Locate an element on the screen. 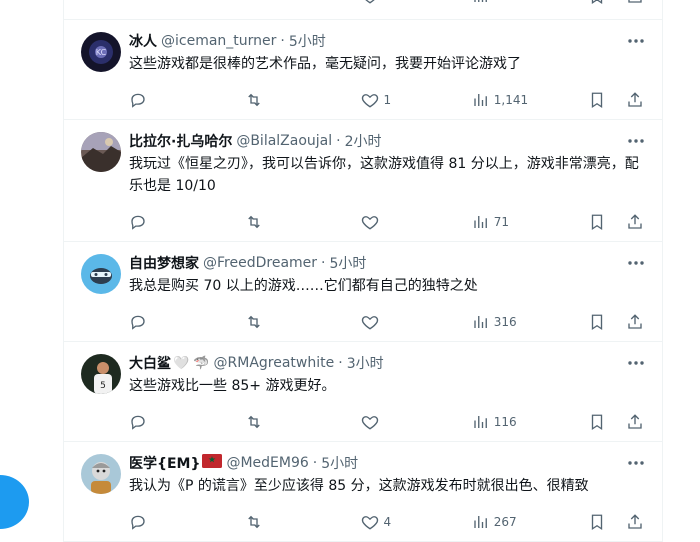 The height and width of the screenshot is (542, 700). views-button: 73 is located at coordinates (530, 2).